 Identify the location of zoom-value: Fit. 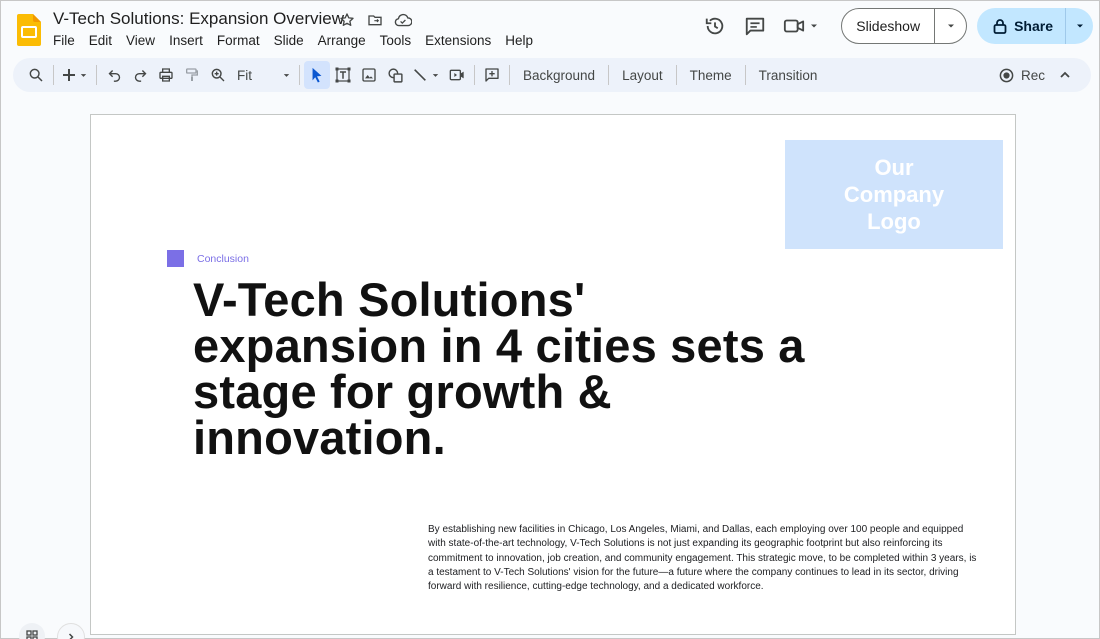
(244, 75).